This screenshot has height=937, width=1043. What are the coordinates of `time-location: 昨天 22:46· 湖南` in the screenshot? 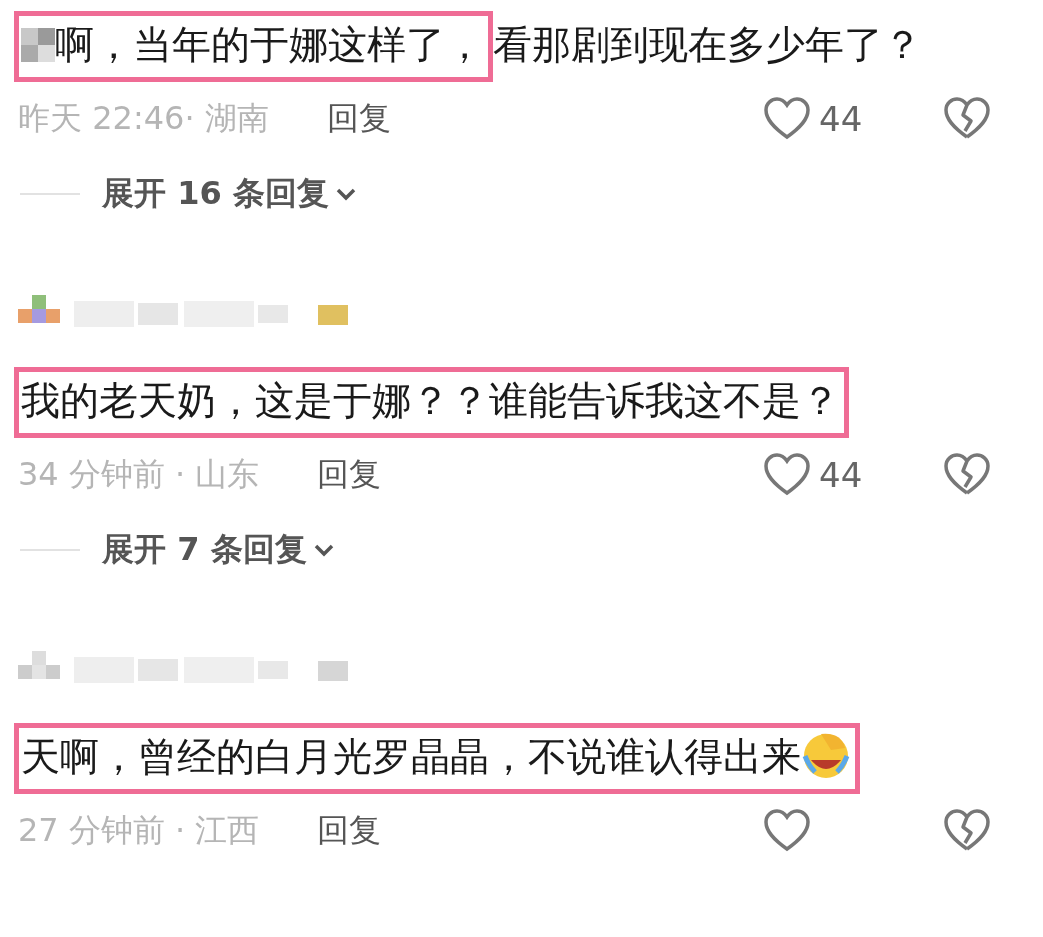 It's located at (143, 118).